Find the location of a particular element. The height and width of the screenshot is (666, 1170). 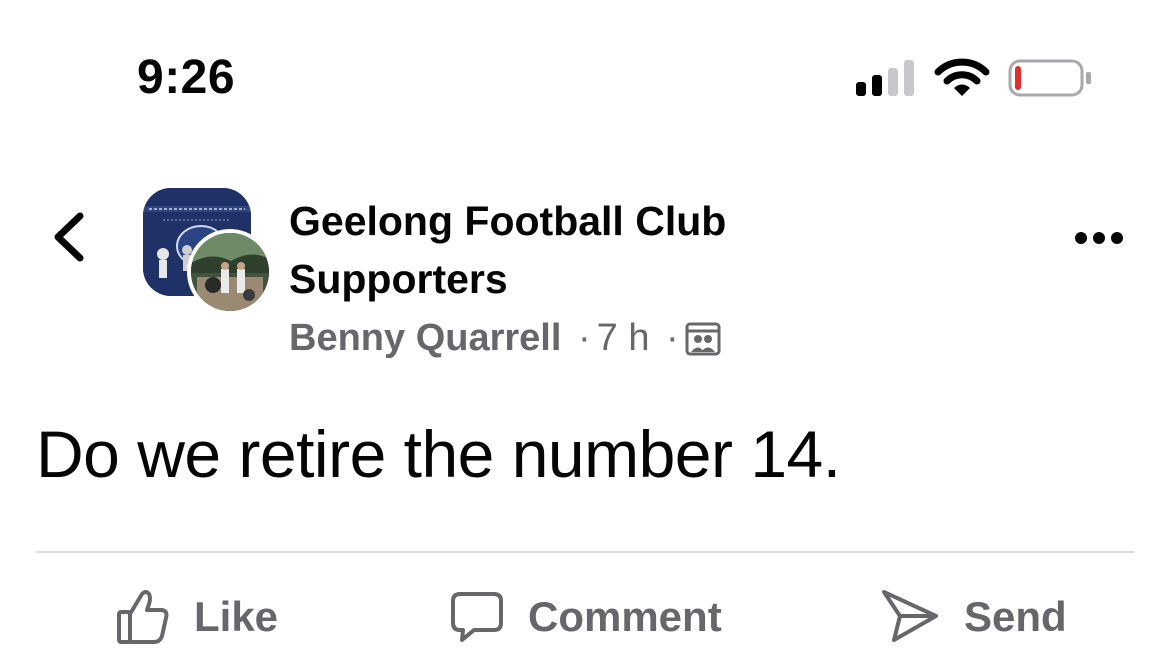

wifi-icon is located at coordinates (962, 77).